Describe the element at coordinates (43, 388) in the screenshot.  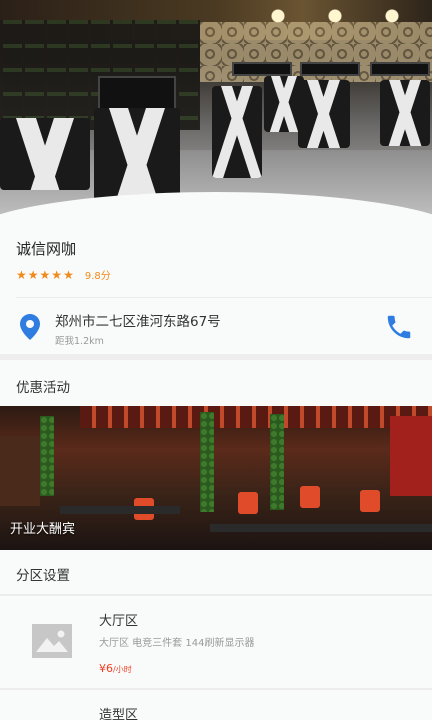
I see `promotions-title: 优惠活动` at that location.